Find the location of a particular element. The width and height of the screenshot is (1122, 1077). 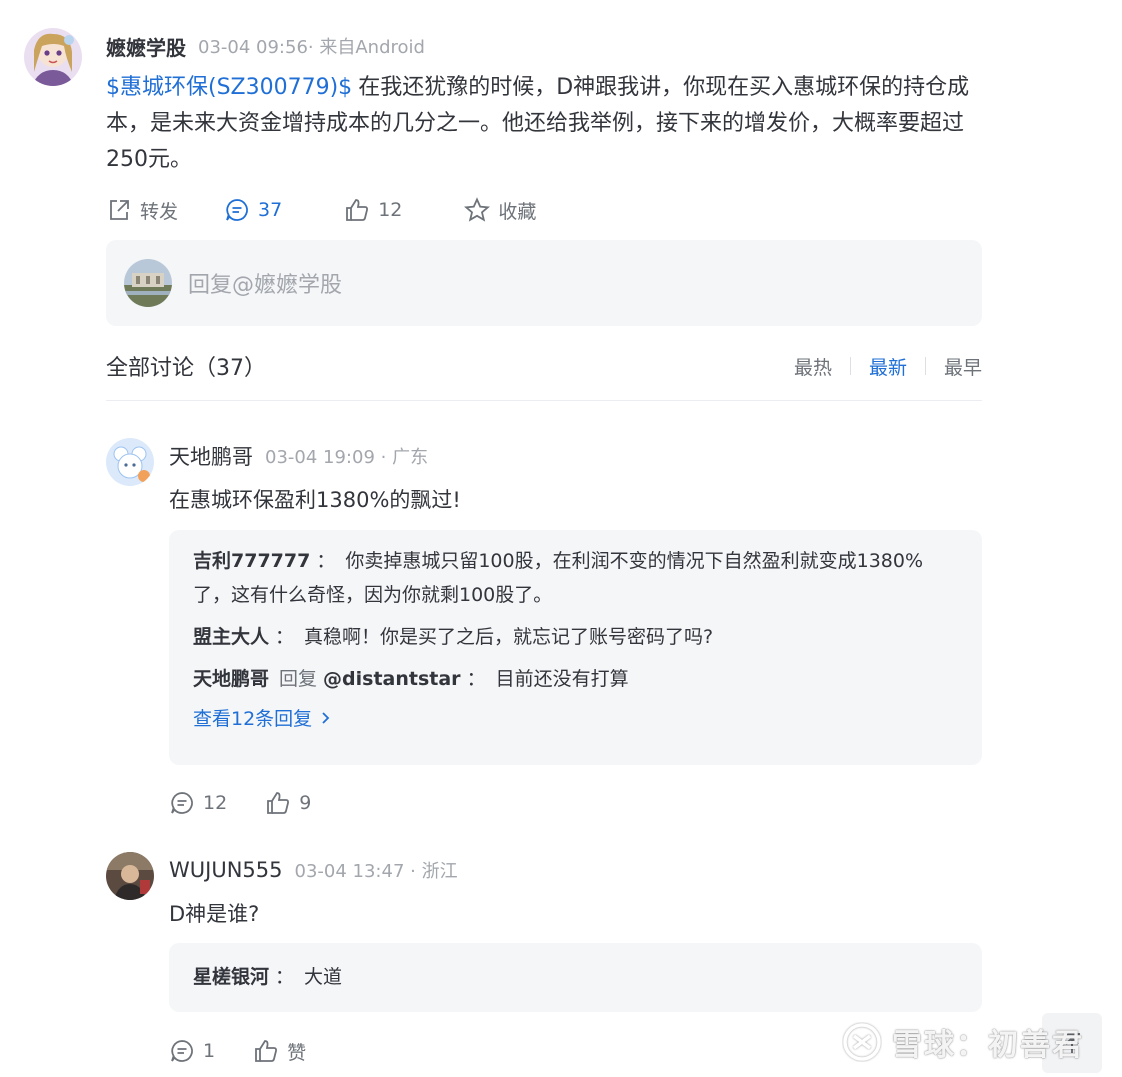

like-button: 12 is located at coordinates (373, 210).